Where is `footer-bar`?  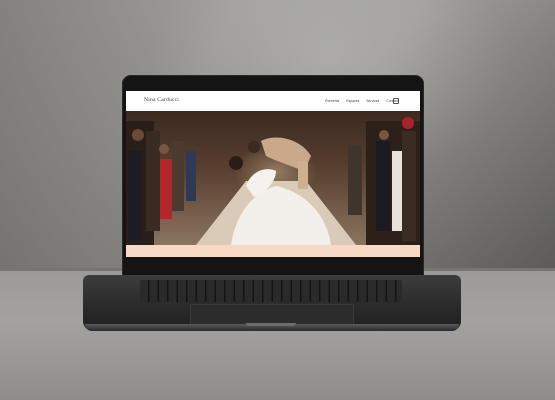
footer-bar is located at coordinates (273, 251).